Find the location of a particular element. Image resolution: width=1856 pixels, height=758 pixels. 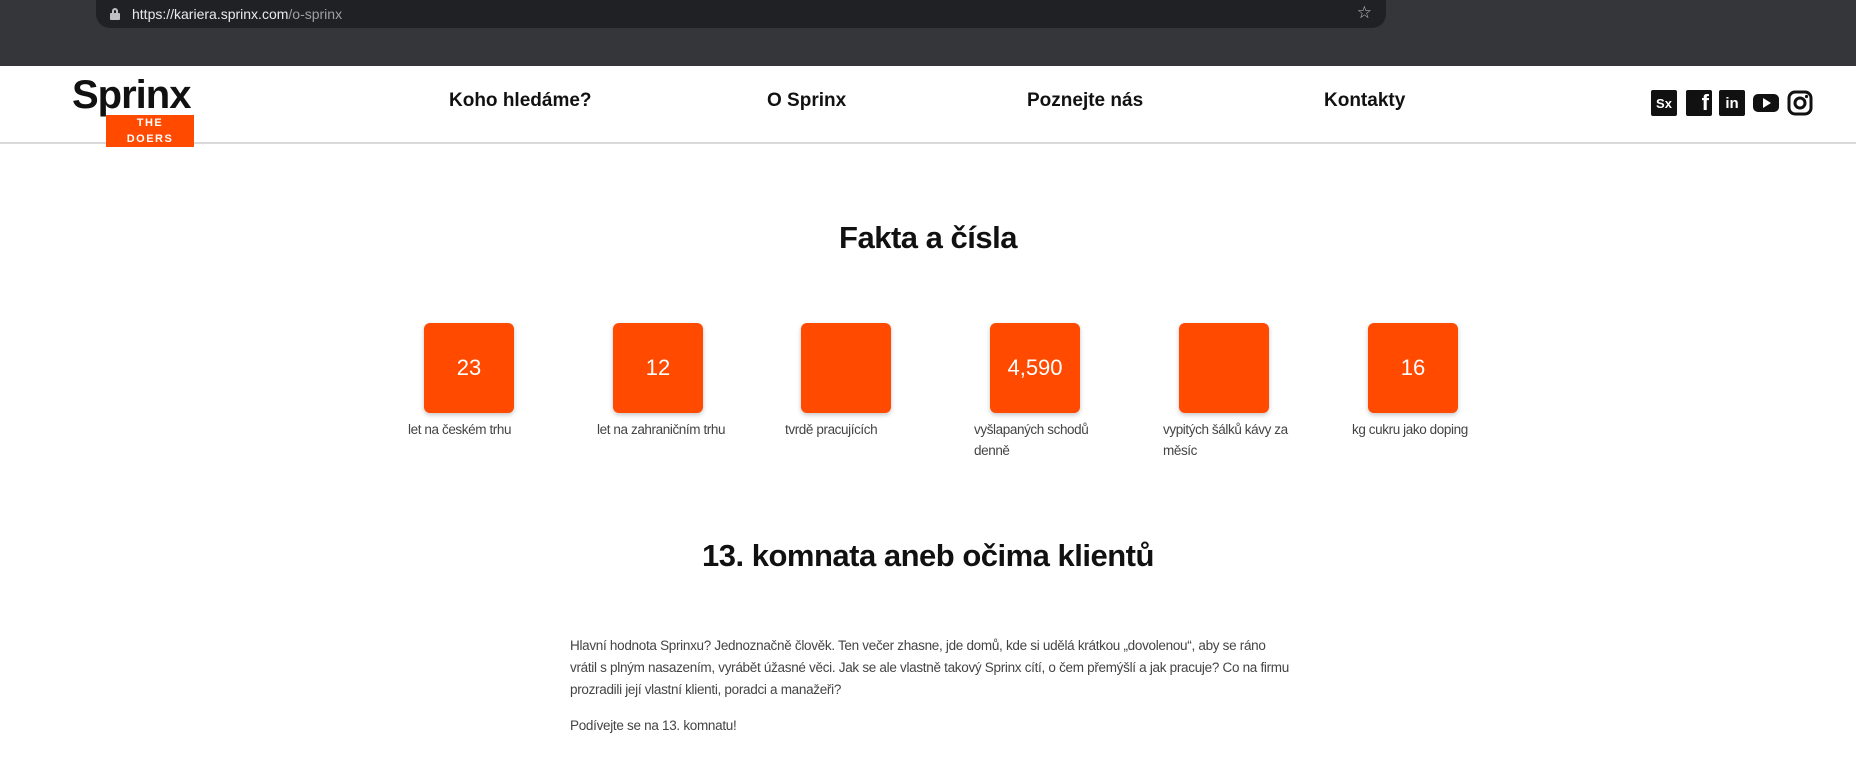

url-host: https://kariera.sprinx.com is located at coordinates (210, 14).